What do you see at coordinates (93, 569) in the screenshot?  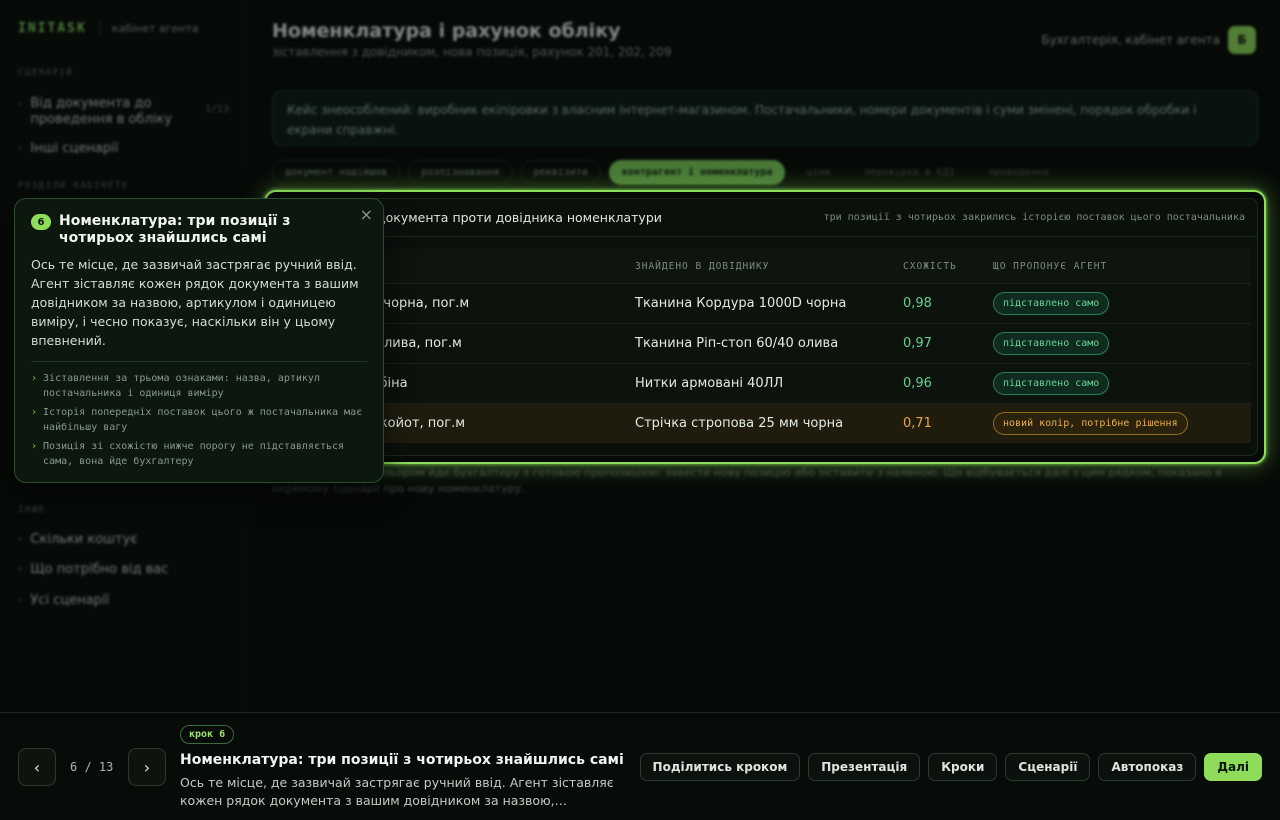 I see `sidebar-item-requirements: › Що потрібно від вас` at bounding box center [93, 569].